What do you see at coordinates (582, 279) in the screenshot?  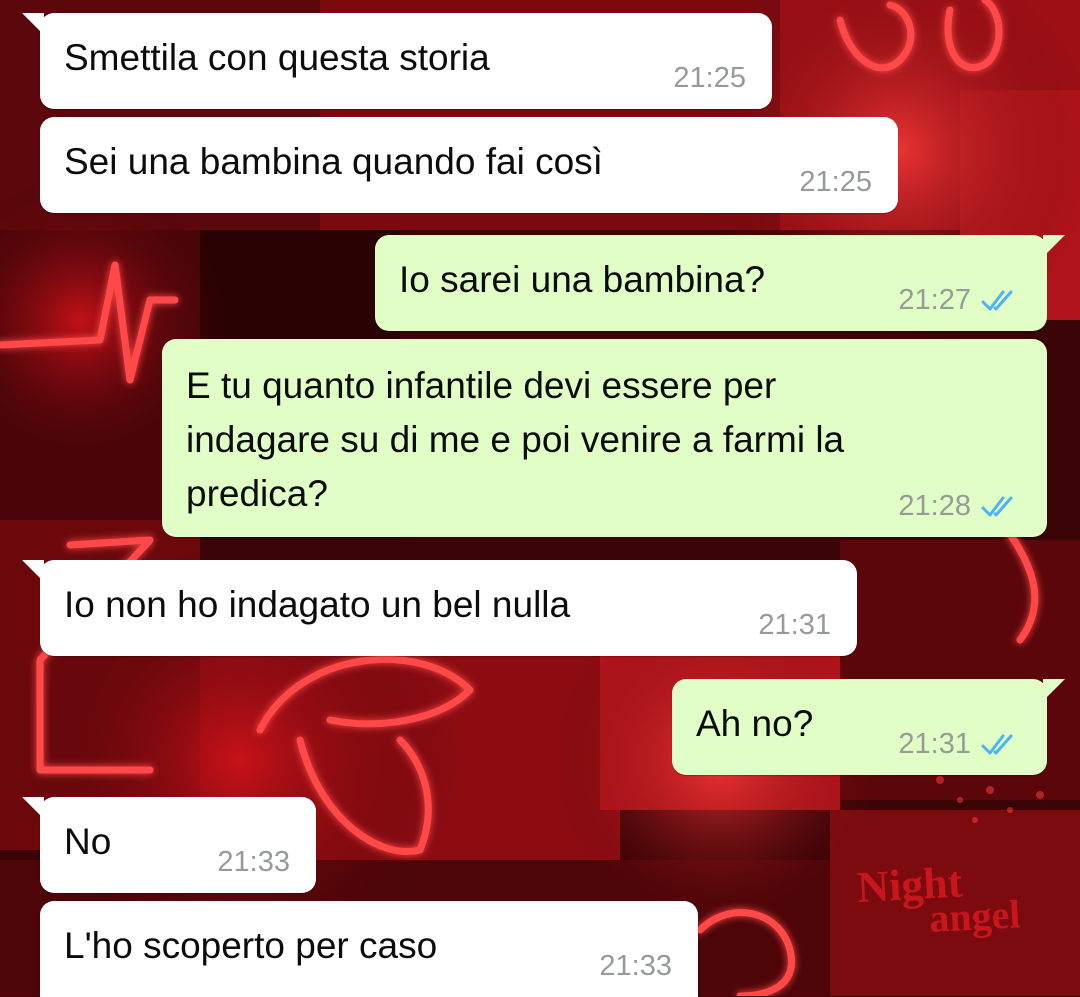 I see `message-text: Io sarei una bambina?` at bounding box center [582, 279].